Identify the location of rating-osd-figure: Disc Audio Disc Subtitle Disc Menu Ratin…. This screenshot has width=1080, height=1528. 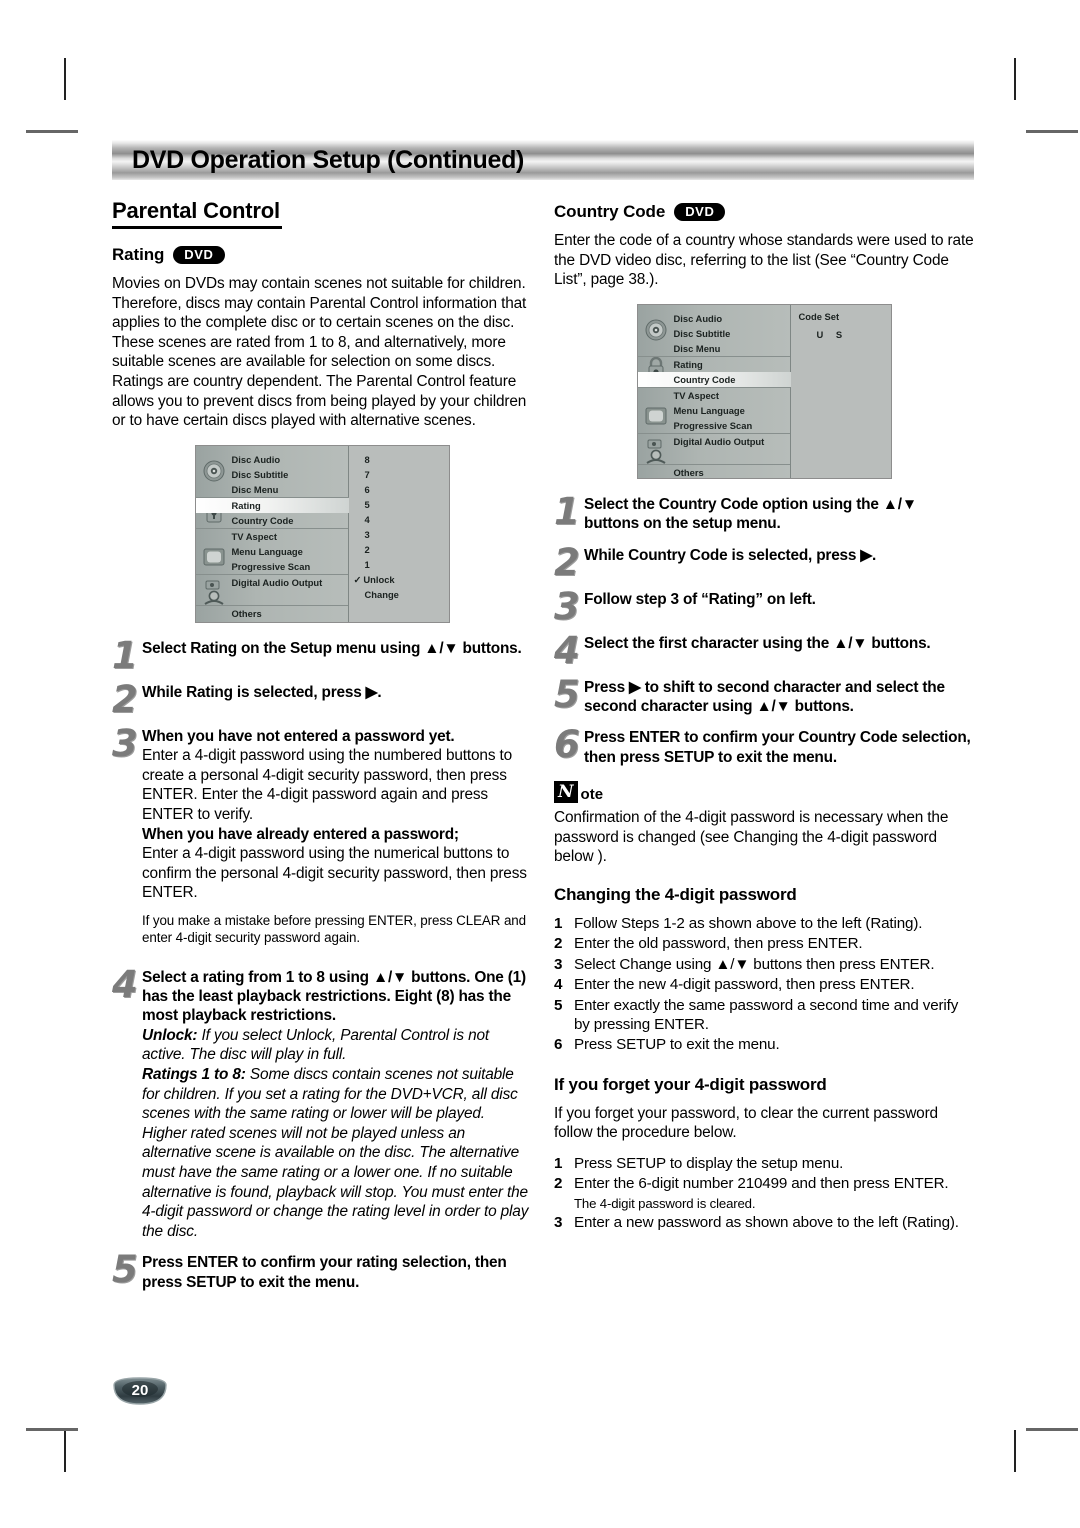
(322, 533).